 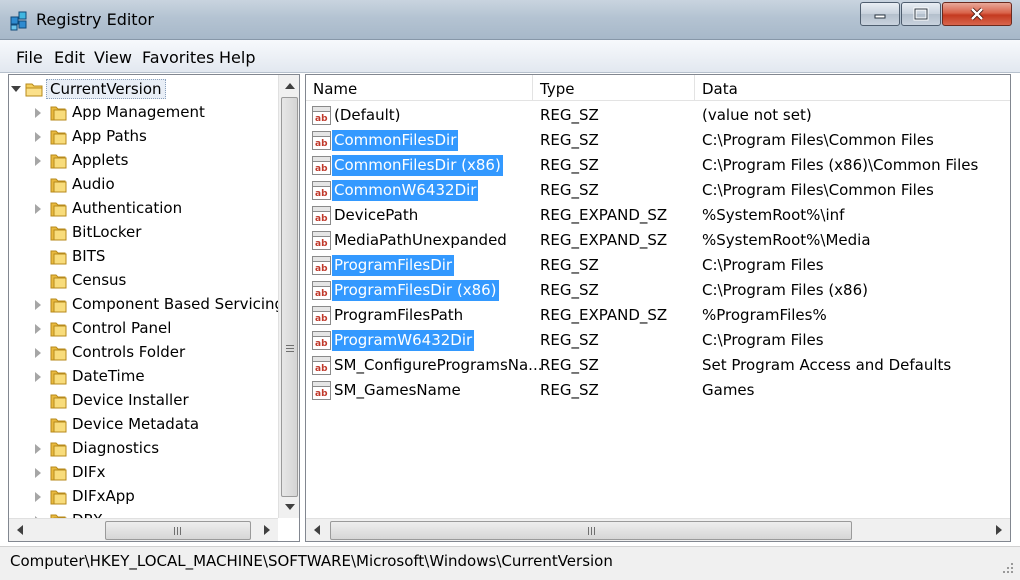 I want to click on tree-item: Device Metadata, so click(x=143, y=425).